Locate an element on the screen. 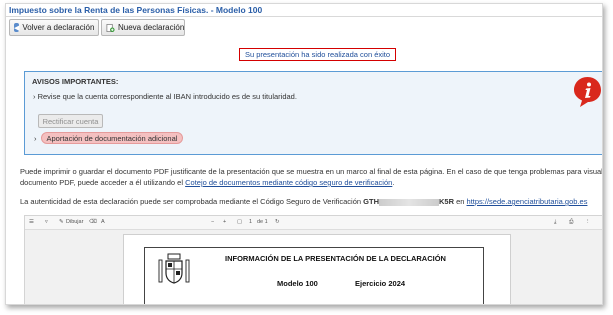 Image resolution: width=613 pixels, height=315 pixels. info-paragraph-2-end: . is located at coordinates (393, 182).